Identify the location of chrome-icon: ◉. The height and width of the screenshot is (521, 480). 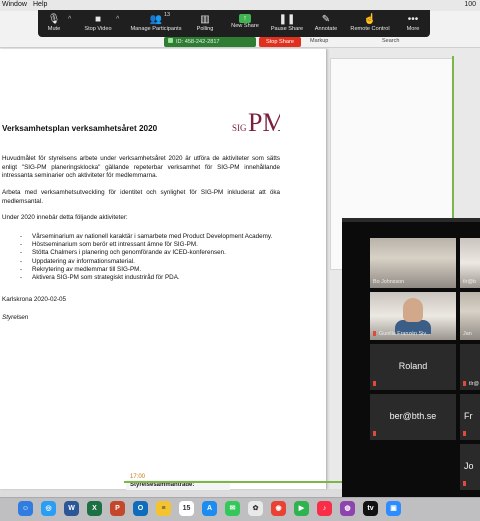
(278, 508).